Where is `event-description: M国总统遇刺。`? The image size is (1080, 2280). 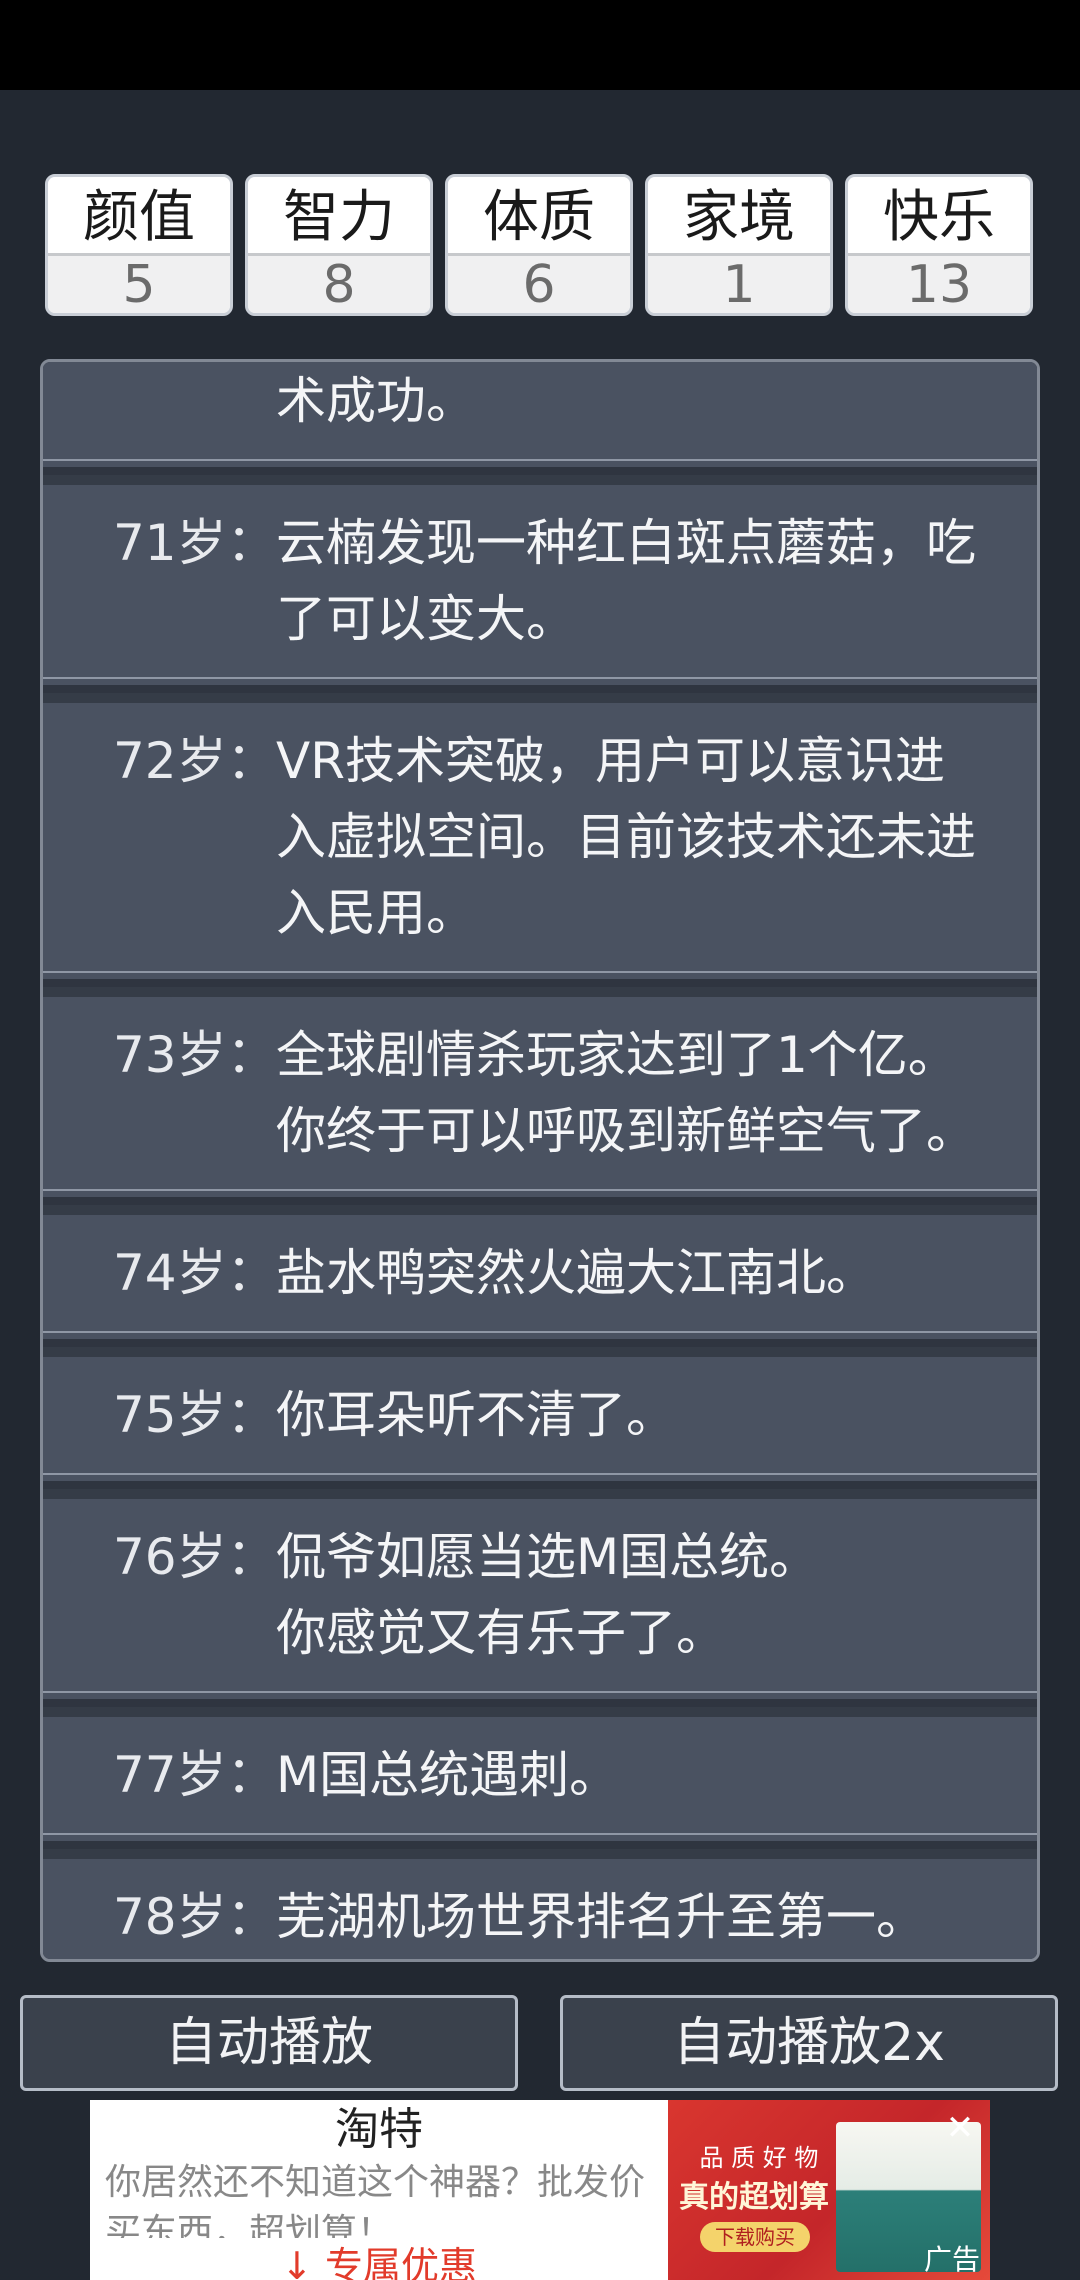 event-description: M国总统遇刺。 is located at coordinates (646, 1765).